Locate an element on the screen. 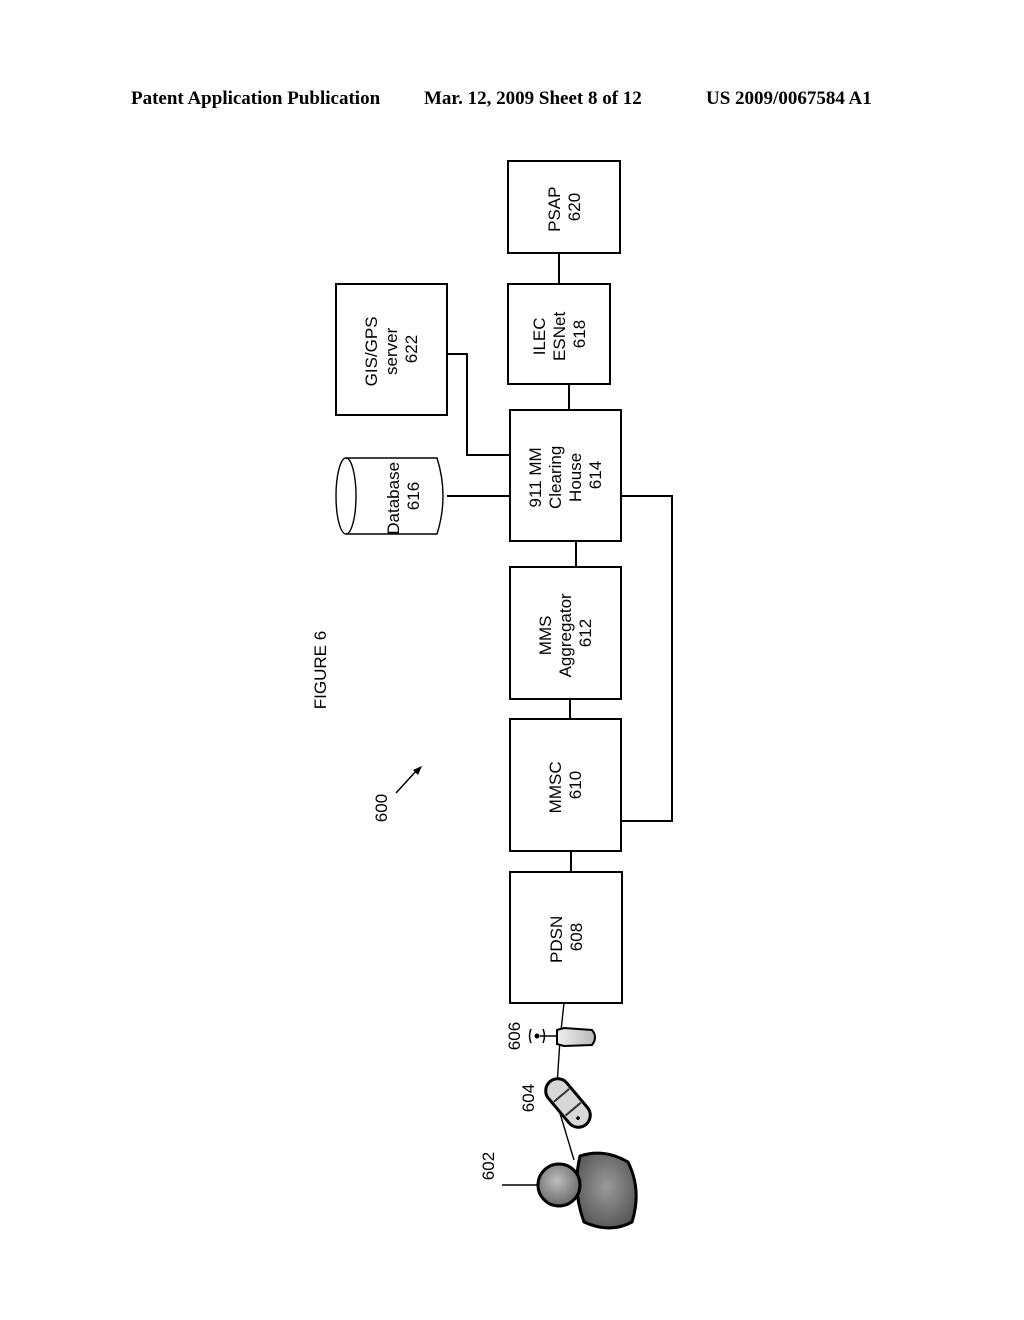  mobile-phone-icon is located at coordinates (568, 1103).